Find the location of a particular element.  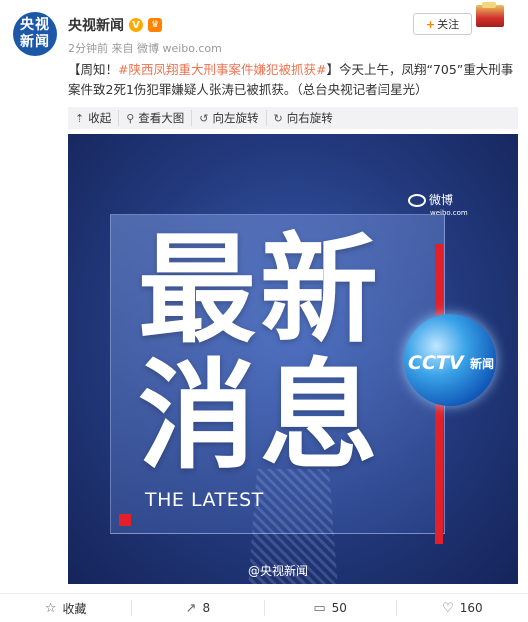

favorite-button: ☆ 收藏 is located at coordinates (65, 608).